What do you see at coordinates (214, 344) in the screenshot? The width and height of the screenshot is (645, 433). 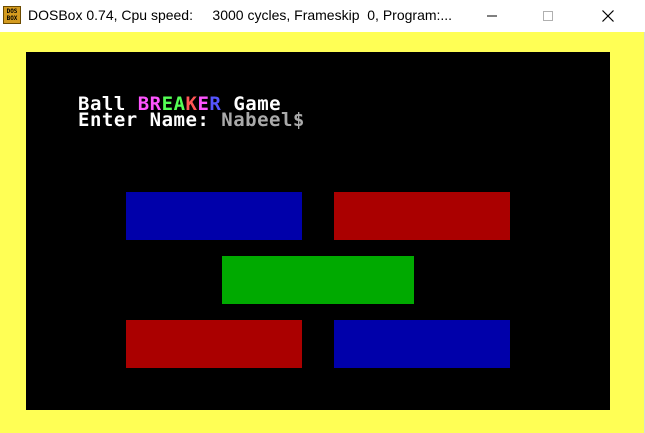 I see `brick-red-bottom-left` at bounding box center [214, 344].